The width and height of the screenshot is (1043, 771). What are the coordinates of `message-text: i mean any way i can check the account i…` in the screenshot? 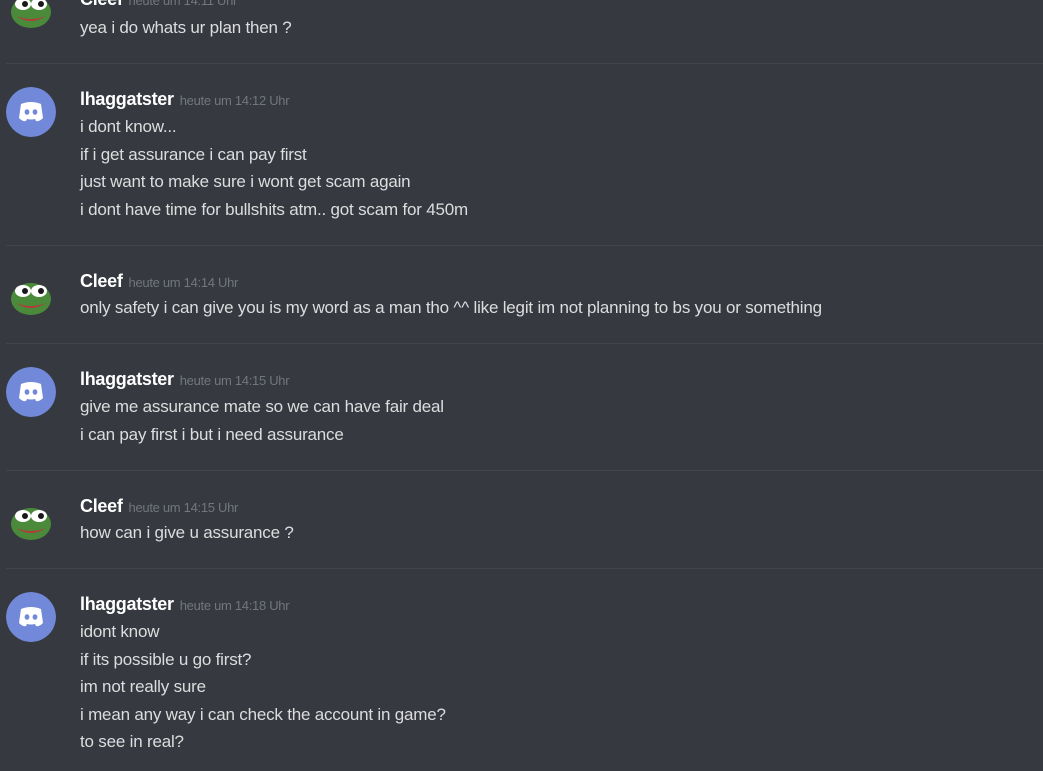 It's located at (263, 714).